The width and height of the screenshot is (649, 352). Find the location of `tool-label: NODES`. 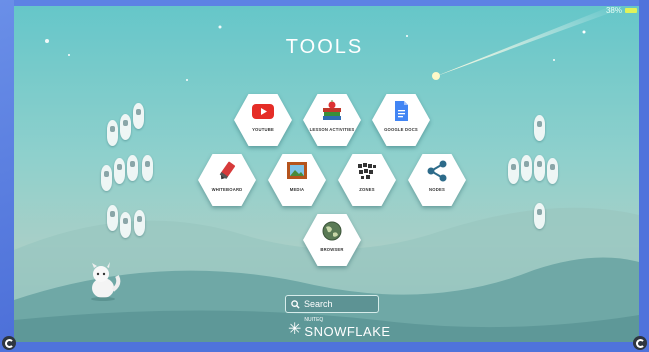

tool-label: NODES is located at coordinates (437, 189).